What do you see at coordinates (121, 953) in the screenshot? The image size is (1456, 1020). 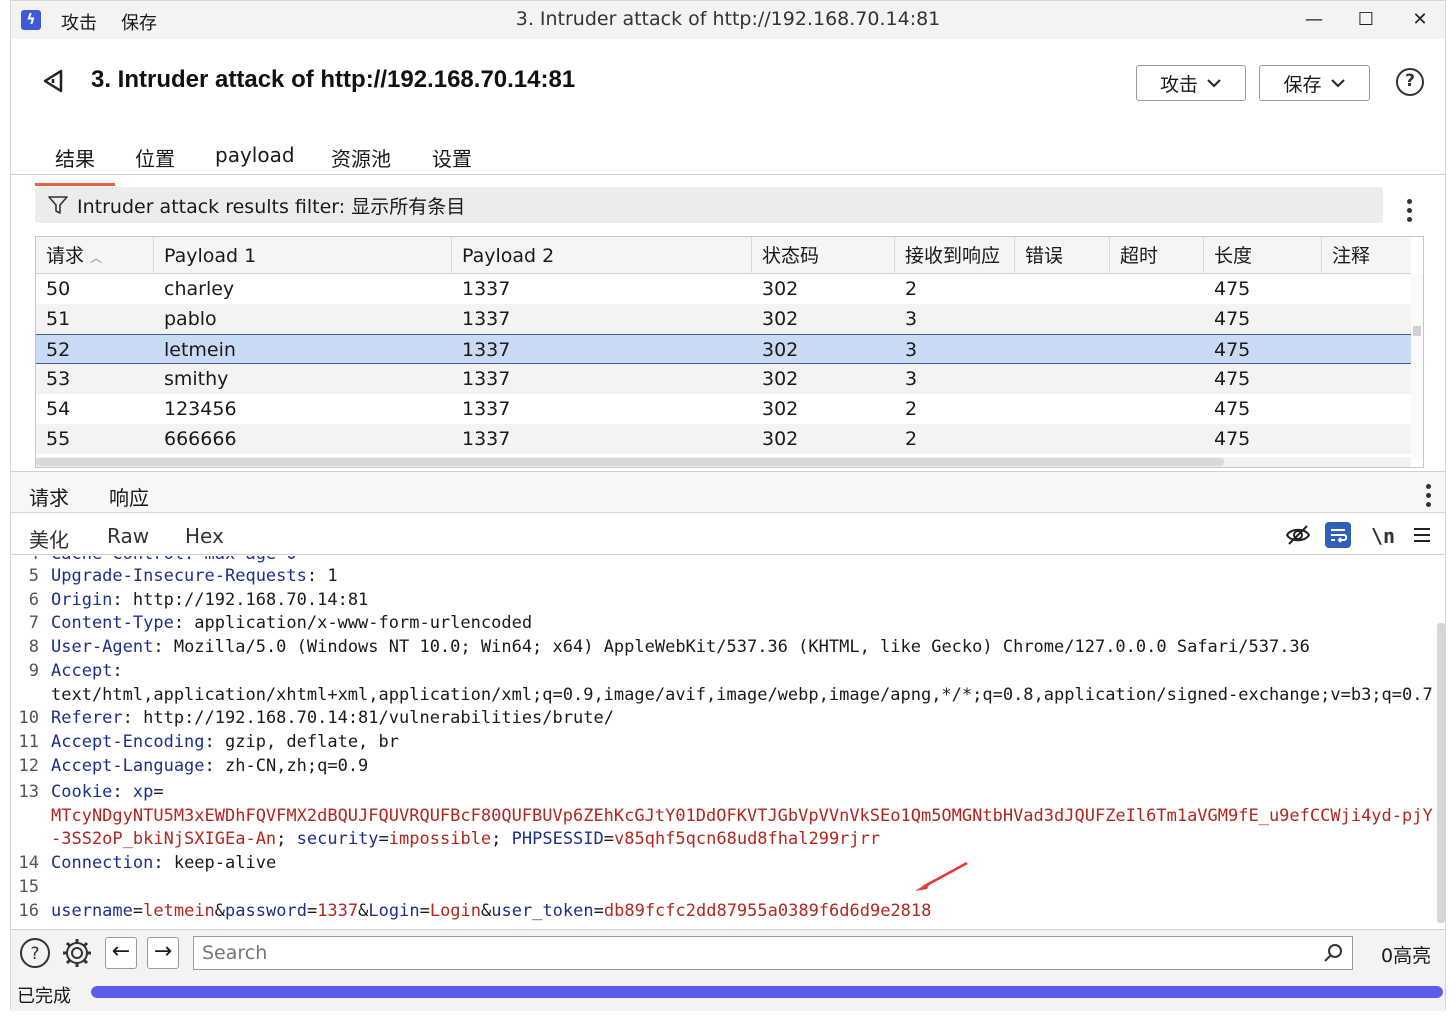 I see `previous-match-button: ←` at bounding box center [121, 953].